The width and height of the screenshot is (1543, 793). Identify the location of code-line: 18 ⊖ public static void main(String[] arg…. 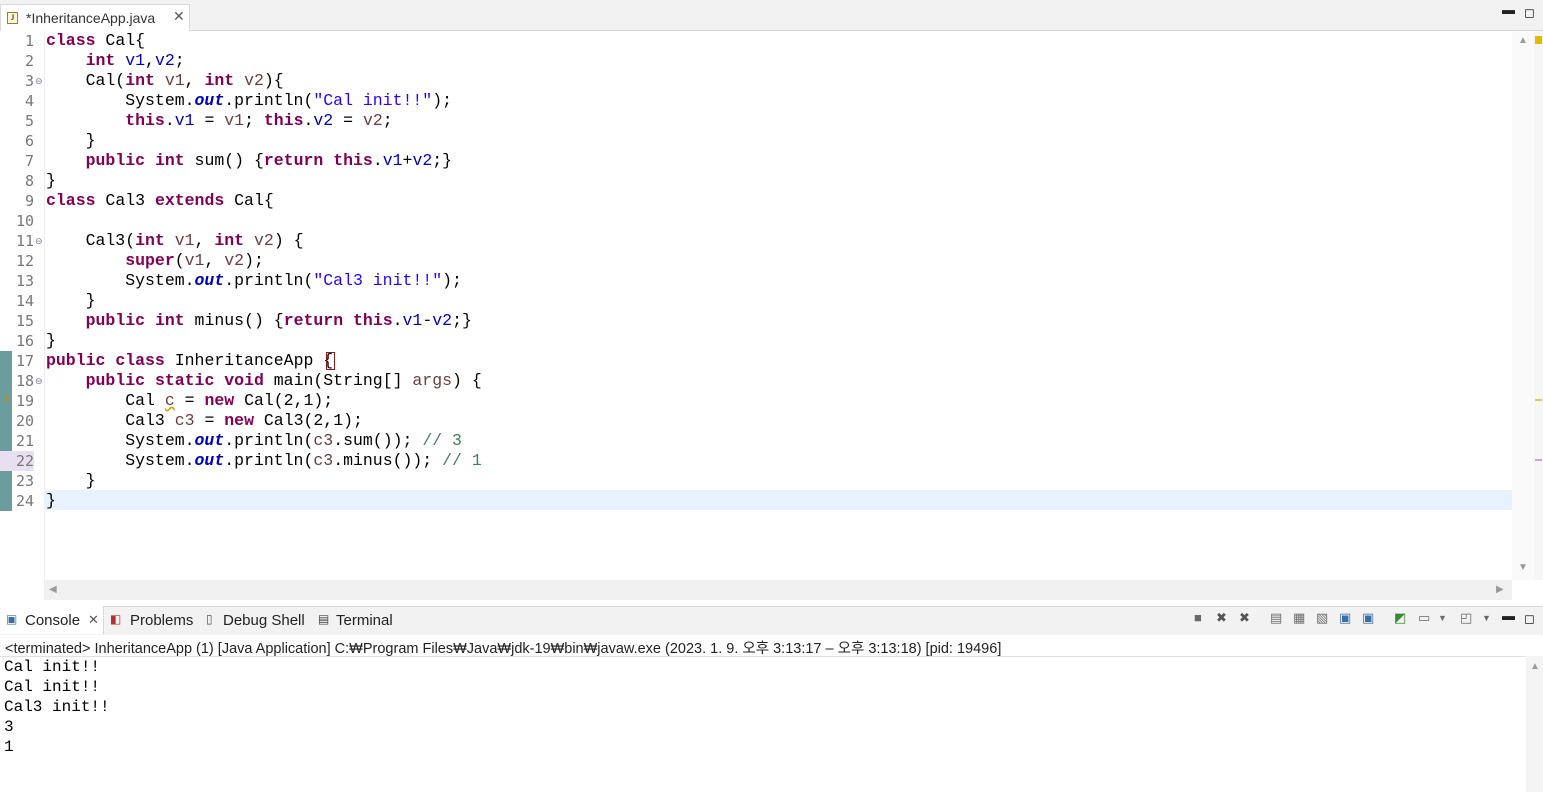
(756, 381).